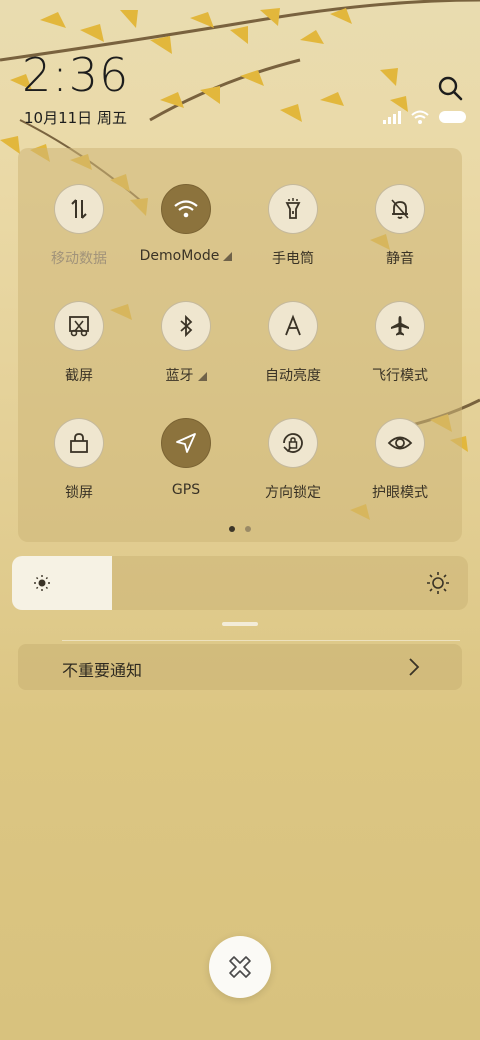 This screenshot has height=1040, width=480. I want to click on tile-mobile-data: 移动数据, so click(79, 226).